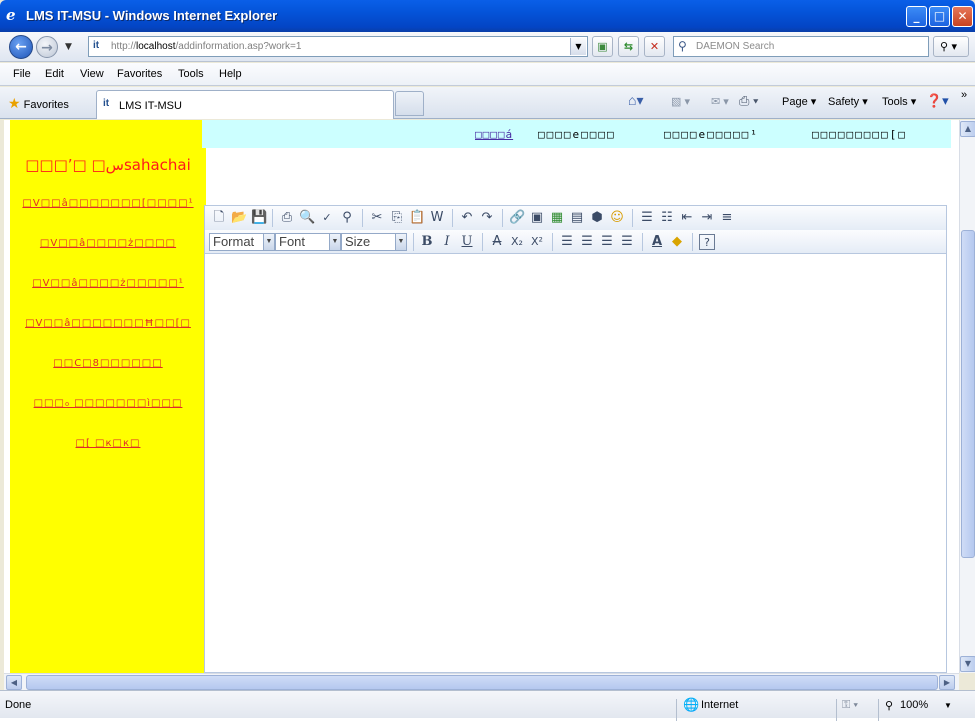 The height and width of the screenshot is (721, 975). Describe the element at coordinates (68, 47) in the screenshot. I see `recent-pages-dropdown-icon: ▼` at that location.